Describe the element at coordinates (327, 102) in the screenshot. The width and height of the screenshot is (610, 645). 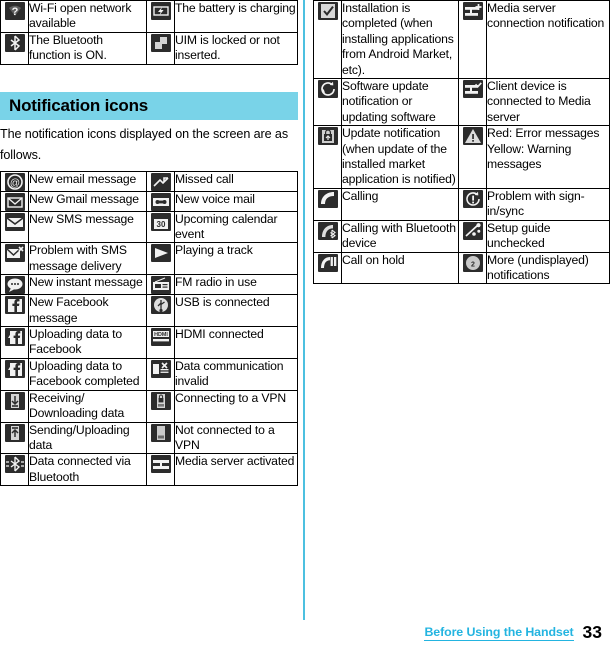
I see `software-update-icon` at that location.